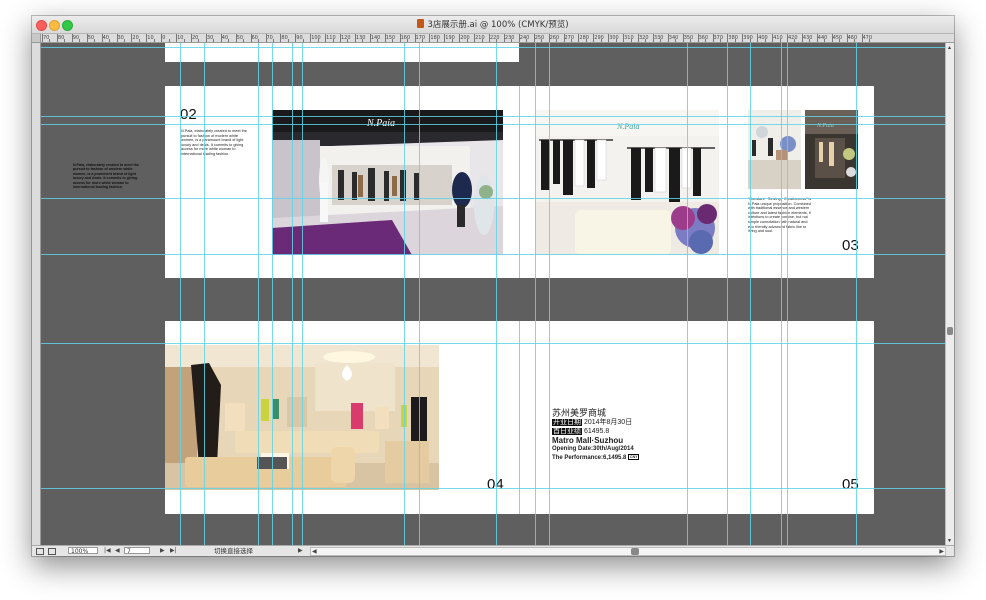  Describe the element at coordinates (300, 551) in the screenshot. I see `status-menu-arrow: ▶` at that location.